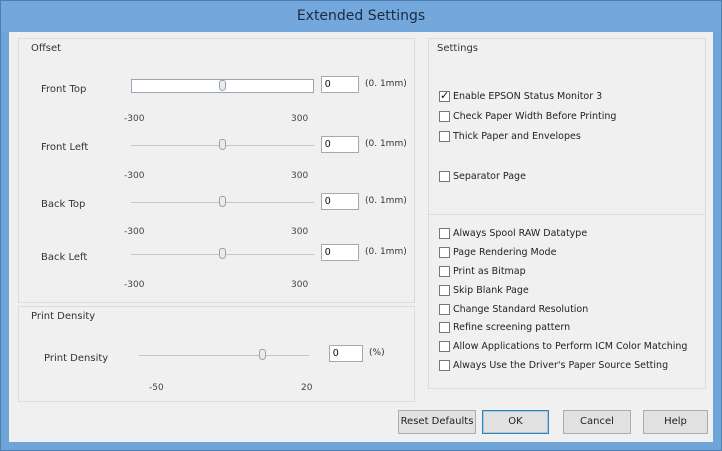 The width and height of the screenshot is (722, 451). What do you see at coordinates (63, 204) in the screenshot?
I see `back-top-label: Back Top` at bounding box center [63, 204].